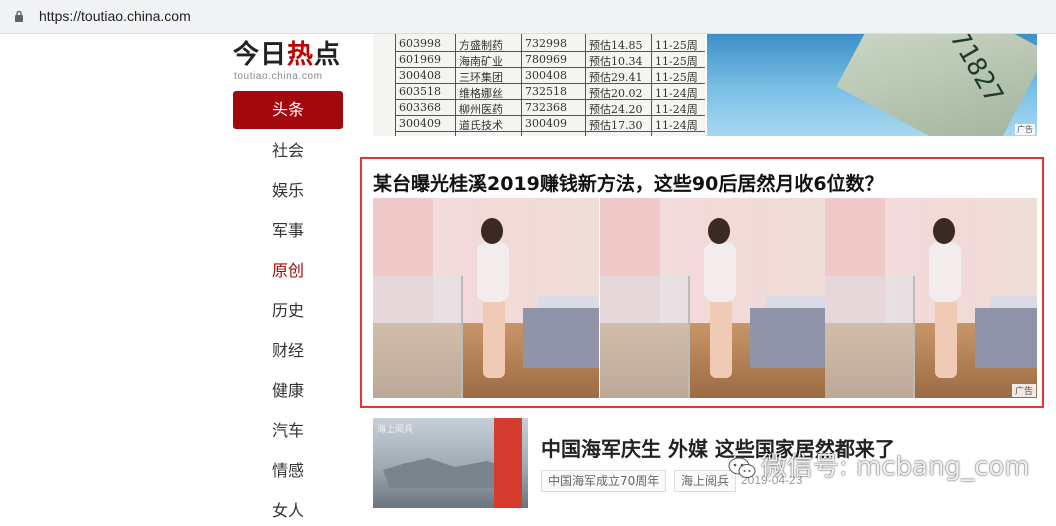 This screenshot has width=1056, height=526. Describe the element at coordinates (19, 16) in the screenshot. I see `lock-icon` at that location.